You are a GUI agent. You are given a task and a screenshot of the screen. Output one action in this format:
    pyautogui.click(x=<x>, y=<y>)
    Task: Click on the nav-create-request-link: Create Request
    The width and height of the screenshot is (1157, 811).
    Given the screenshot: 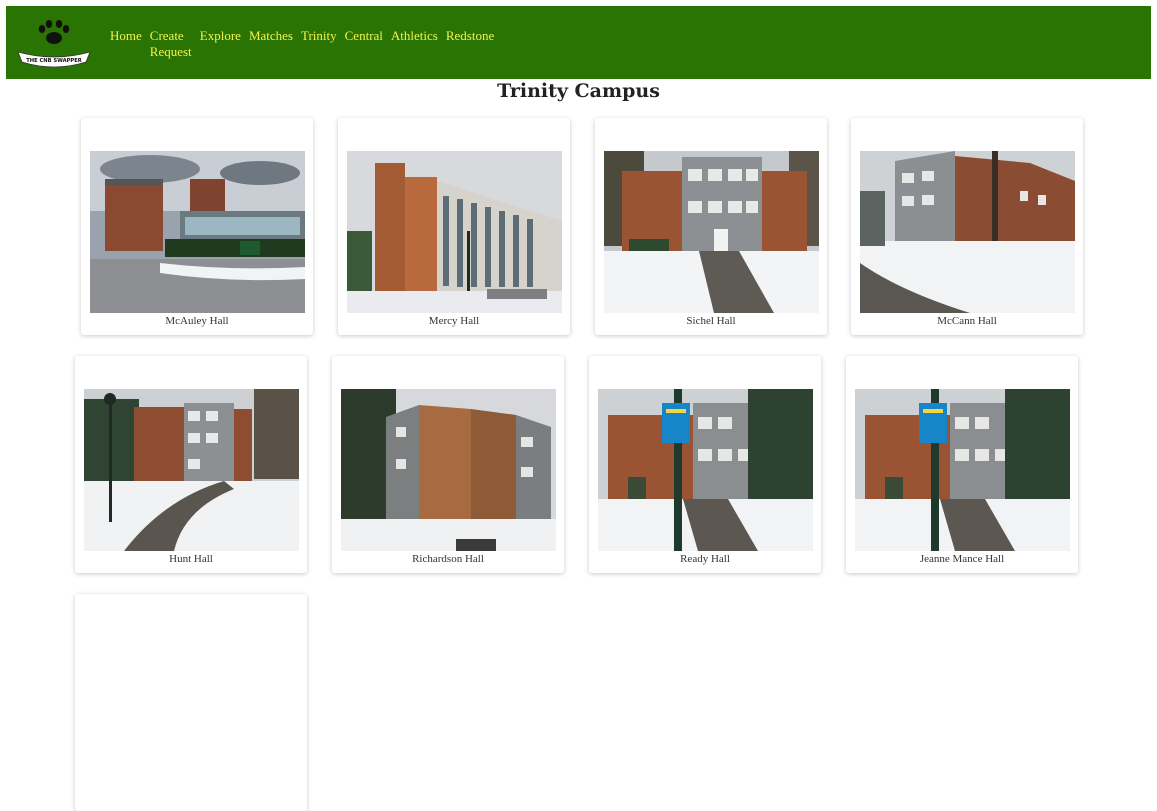 What is the action you would take?
    pyautogui.click(x=171, y=44)
    